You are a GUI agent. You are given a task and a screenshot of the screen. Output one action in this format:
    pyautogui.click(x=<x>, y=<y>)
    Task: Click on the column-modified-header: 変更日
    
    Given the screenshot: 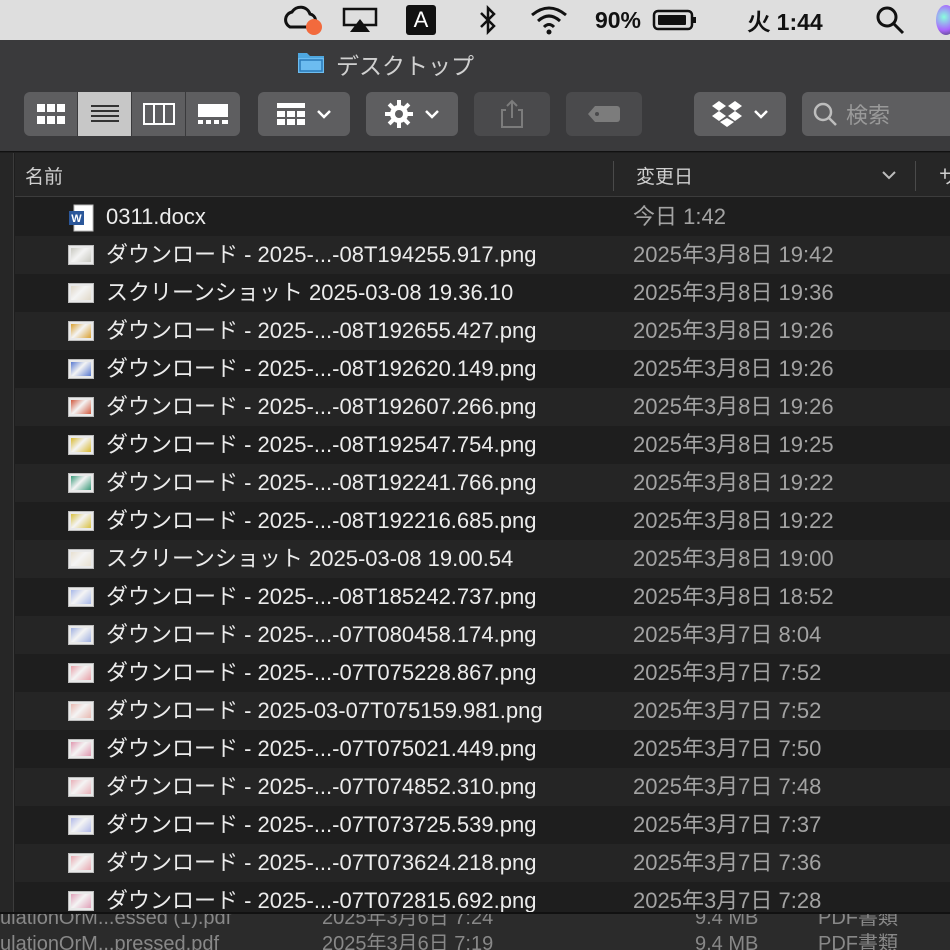 What is the action you would take?
    pyautogui.click(x=664, y=175)
    